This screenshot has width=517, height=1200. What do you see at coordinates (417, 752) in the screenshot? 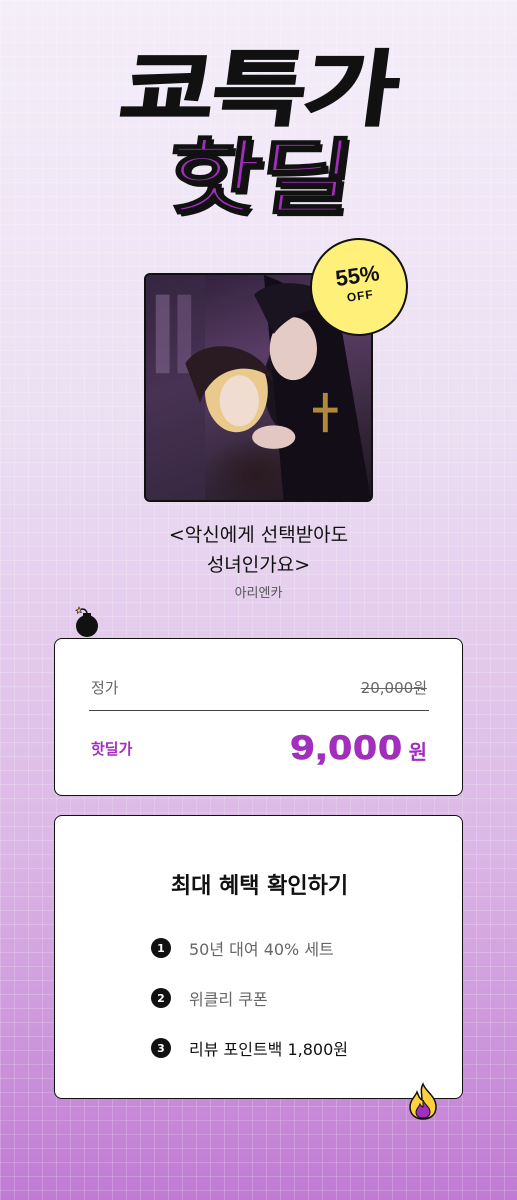
I see `deal-price-unit: 원` at bounding box center [417, 752].